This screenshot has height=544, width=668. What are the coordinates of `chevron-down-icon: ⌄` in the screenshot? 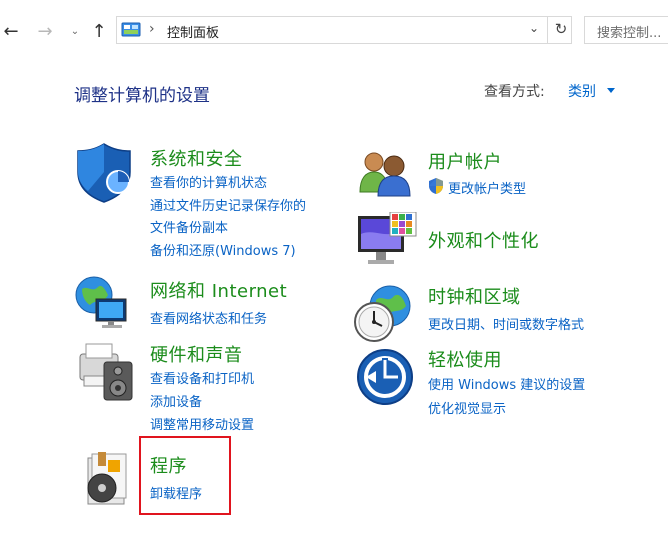 It's located at (75, 31).